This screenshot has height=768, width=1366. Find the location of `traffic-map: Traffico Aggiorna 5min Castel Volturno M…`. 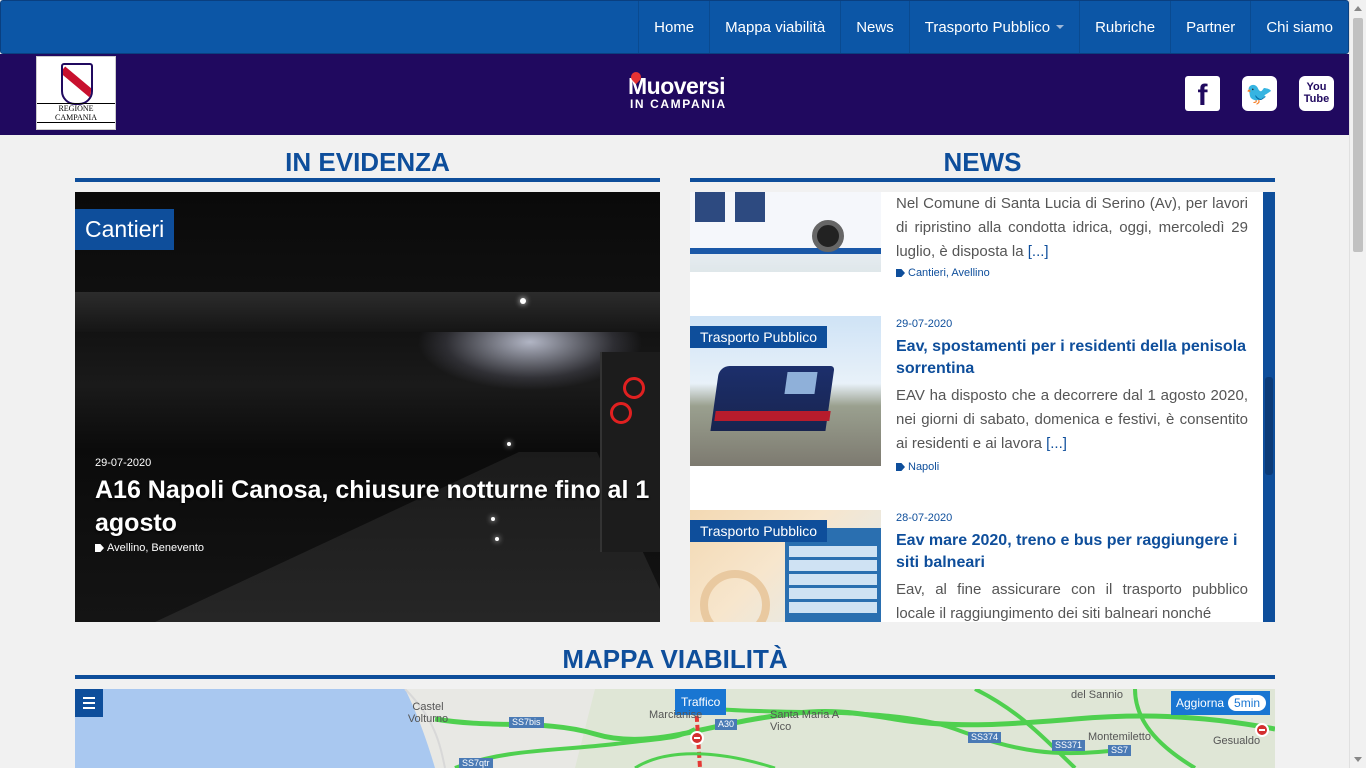

traffic-map: Traffico Aggiorna 5min Castel Volturno M… is located at coordinates (675, 728).